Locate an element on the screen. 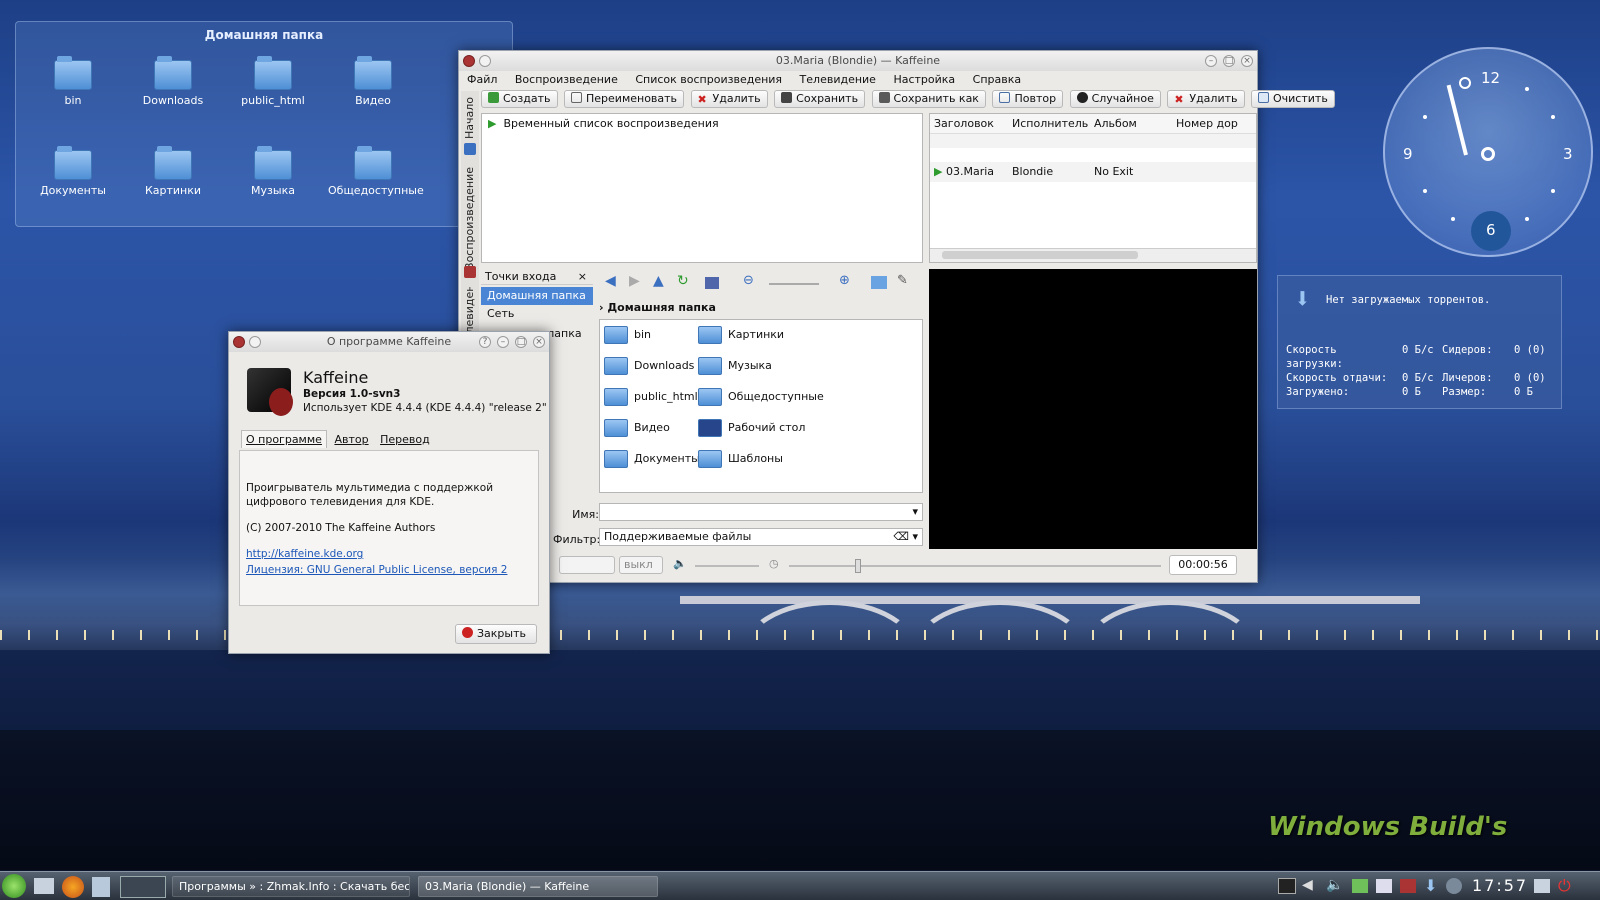 The width and height of the screenshot is (1600, 900). power-icon: ⏻ is located at coordinates (1564, 886).